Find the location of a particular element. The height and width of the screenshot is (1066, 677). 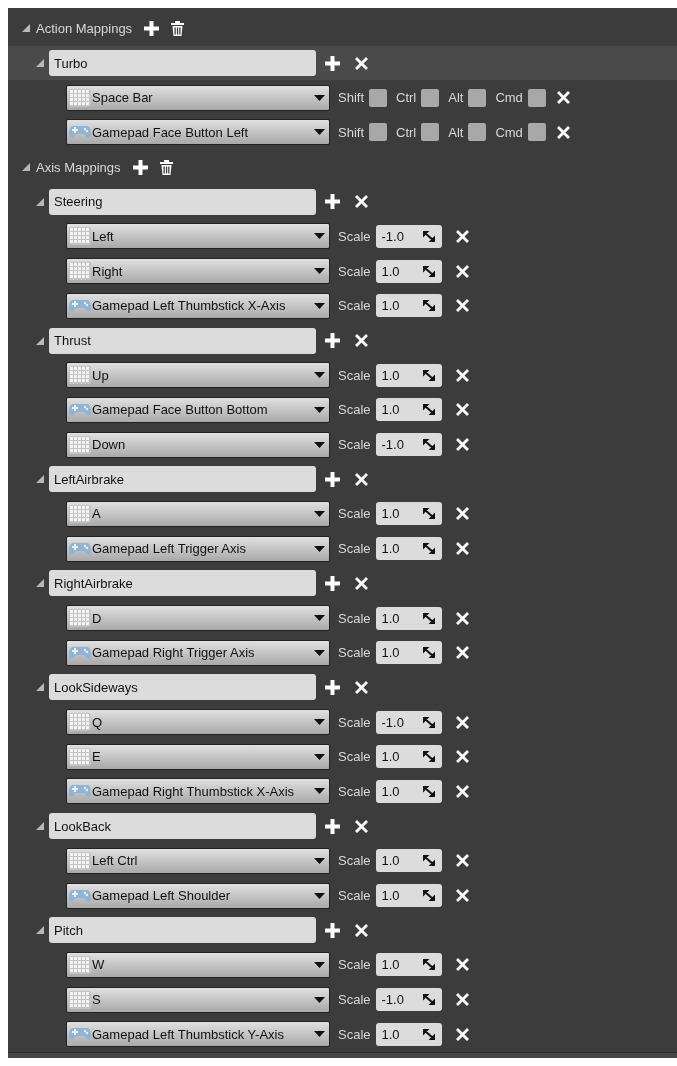

key-dropdown: Gamepad Left Thumbstick X-Axis is located at coordinates (198, 305).